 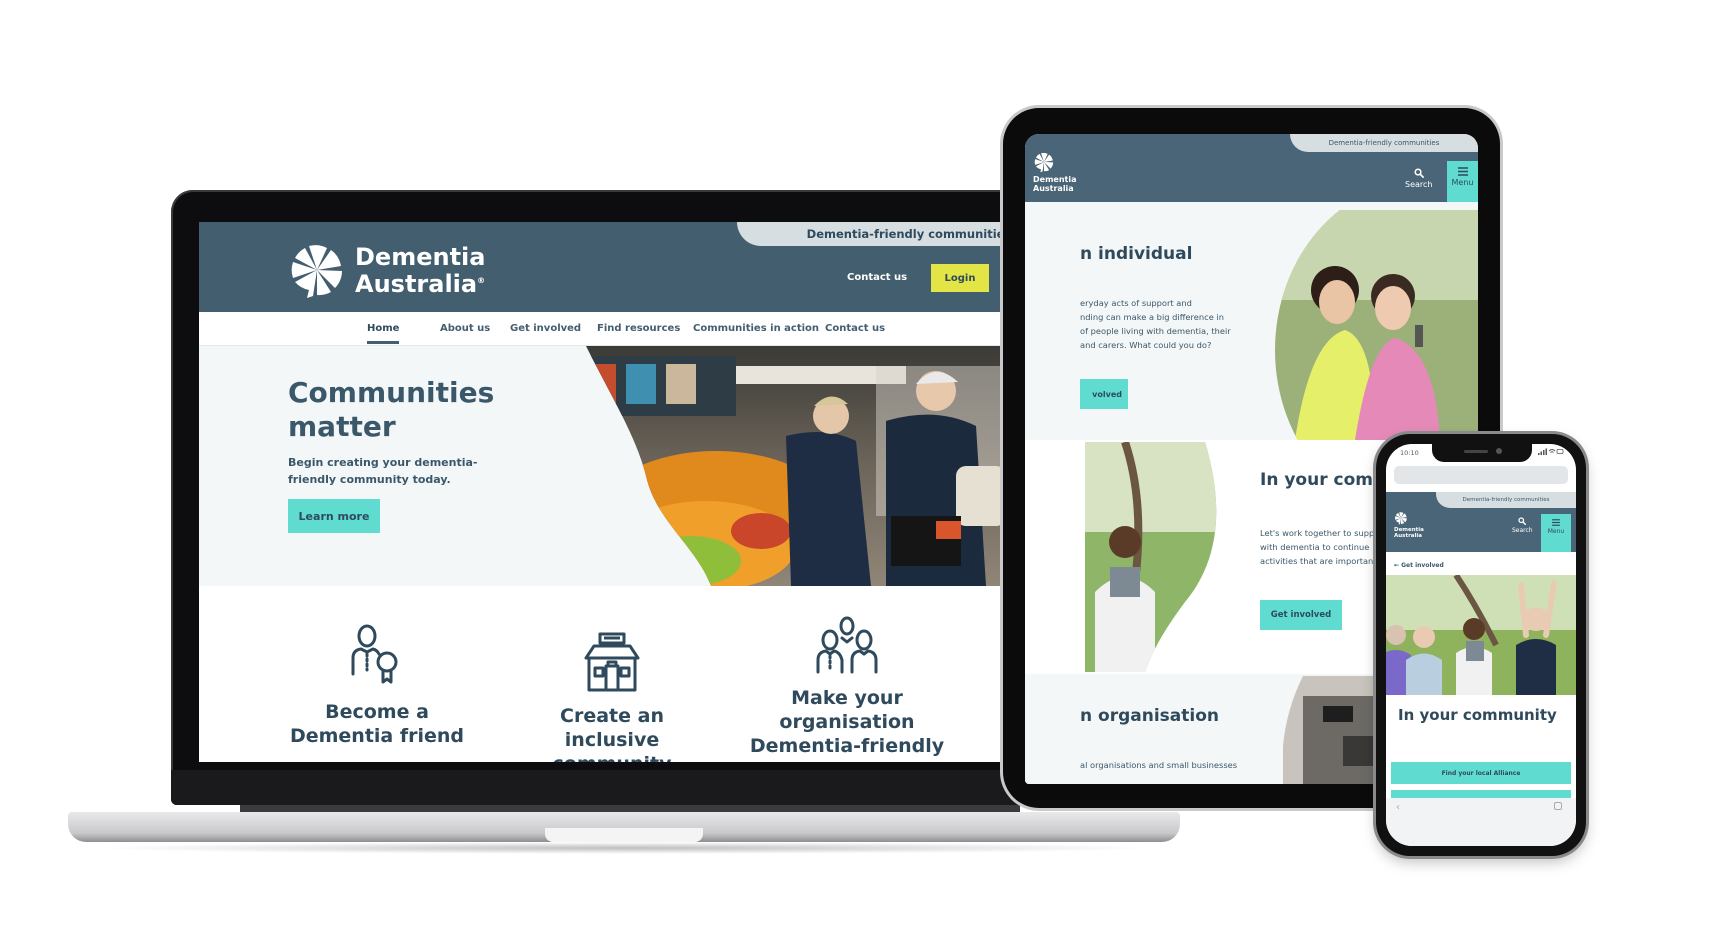 I want to click on card-title: Make your organisation Dementia-friendly, so click(x=847, y=722).